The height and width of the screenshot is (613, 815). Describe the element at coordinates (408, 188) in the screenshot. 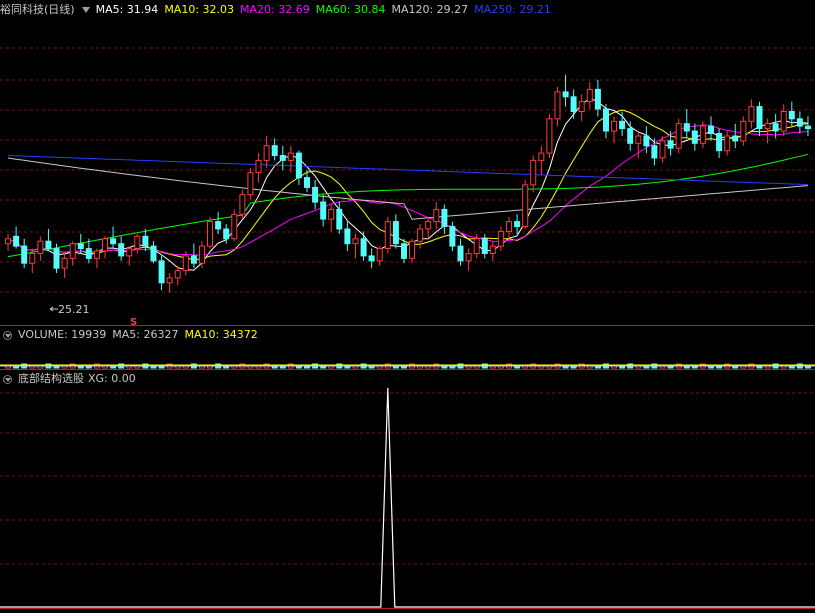

I see `ma120-line` at that location.